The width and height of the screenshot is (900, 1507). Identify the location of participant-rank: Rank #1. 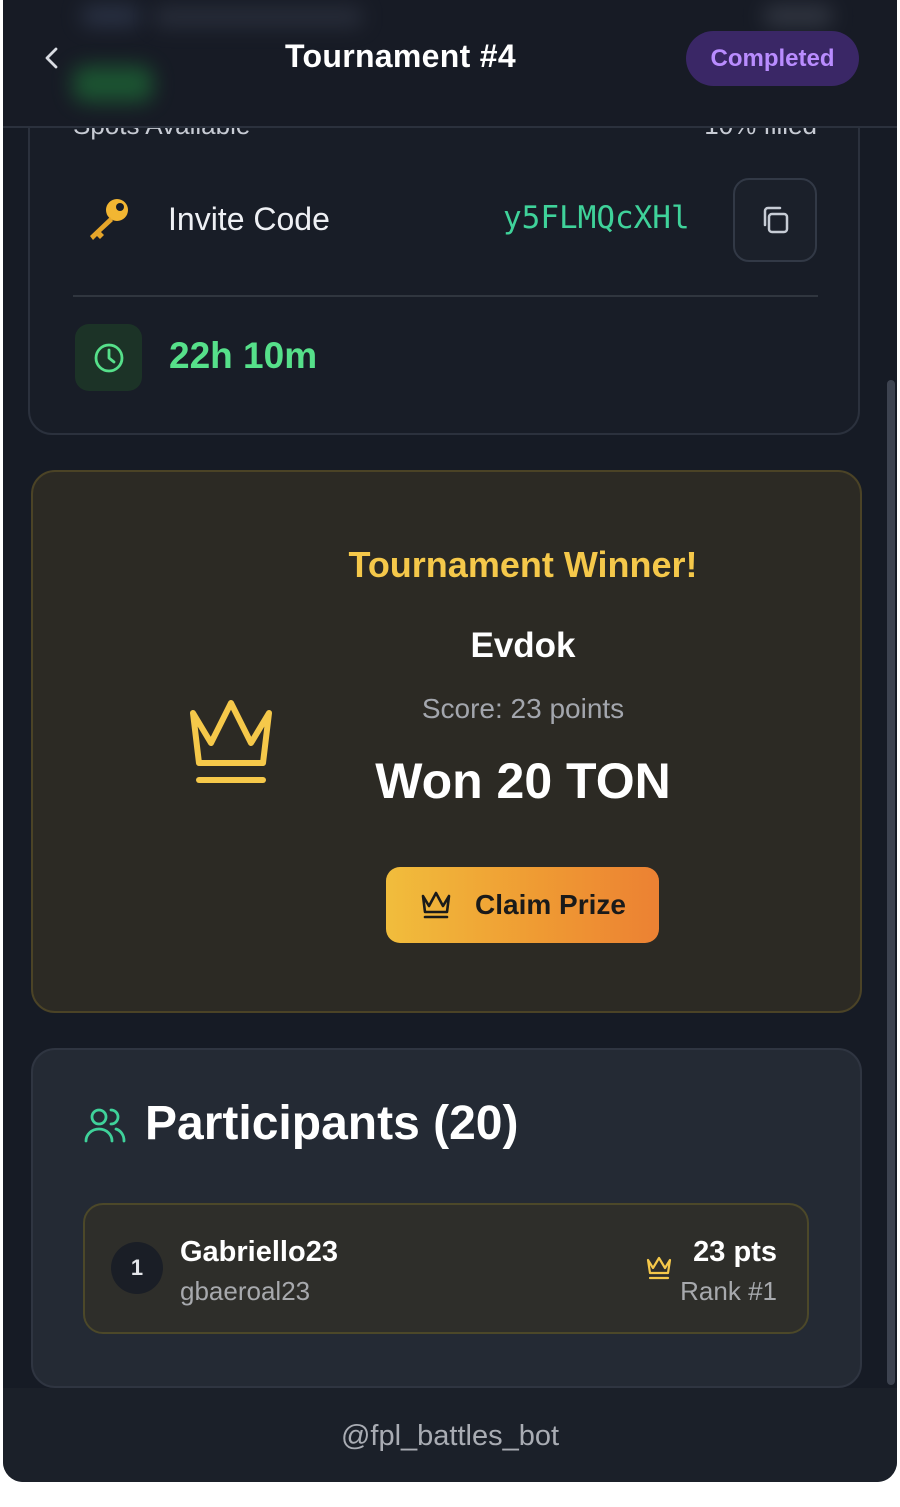
(728, 1291).